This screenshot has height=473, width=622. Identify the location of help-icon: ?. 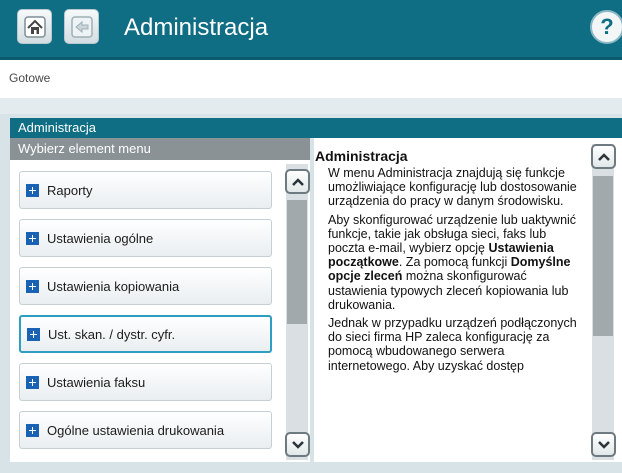
(607, 26).